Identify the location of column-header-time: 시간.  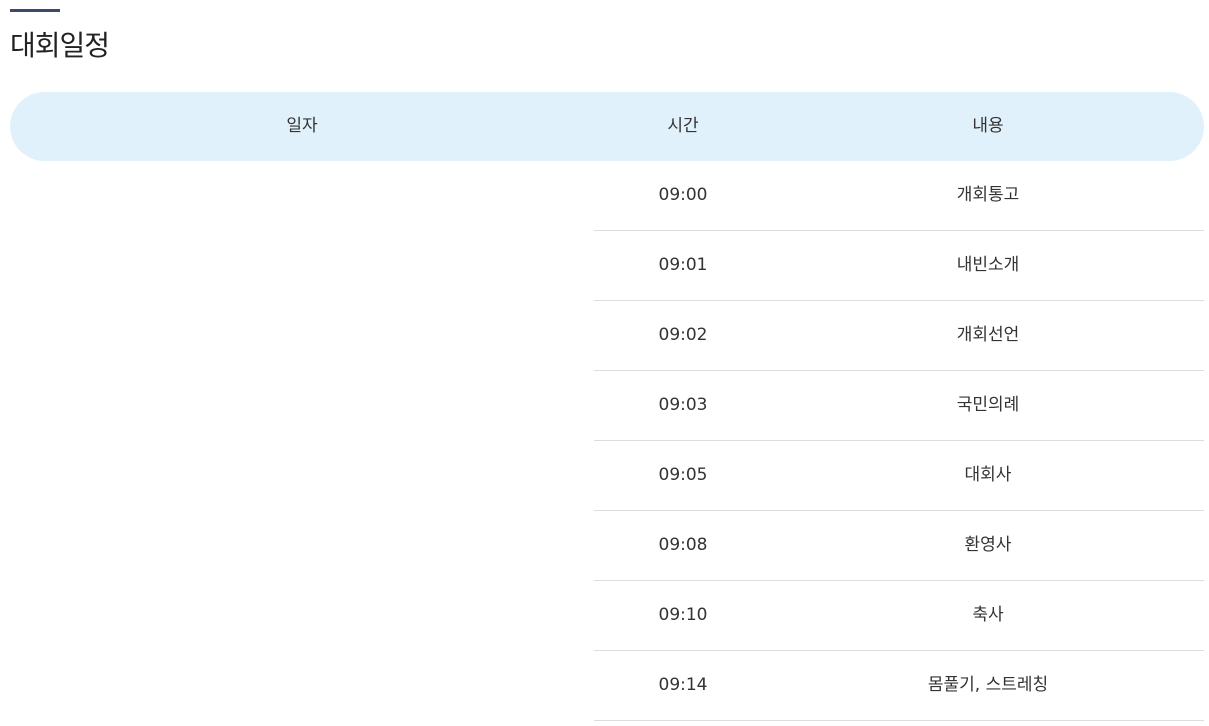
(683, 126).